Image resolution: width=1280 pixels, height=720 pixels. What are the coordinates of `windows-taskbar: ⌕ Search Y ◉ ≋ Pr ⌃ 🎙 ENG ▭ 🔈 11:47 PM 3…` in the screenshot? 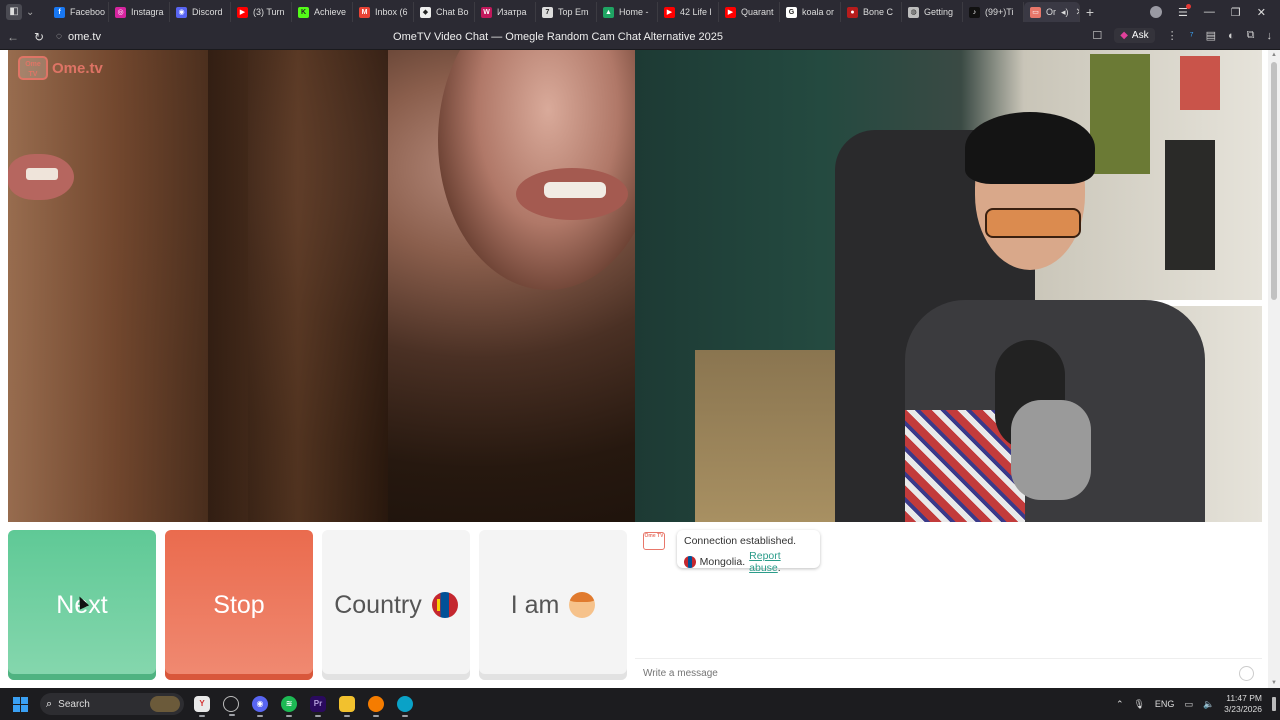 It's located at (640, 704).